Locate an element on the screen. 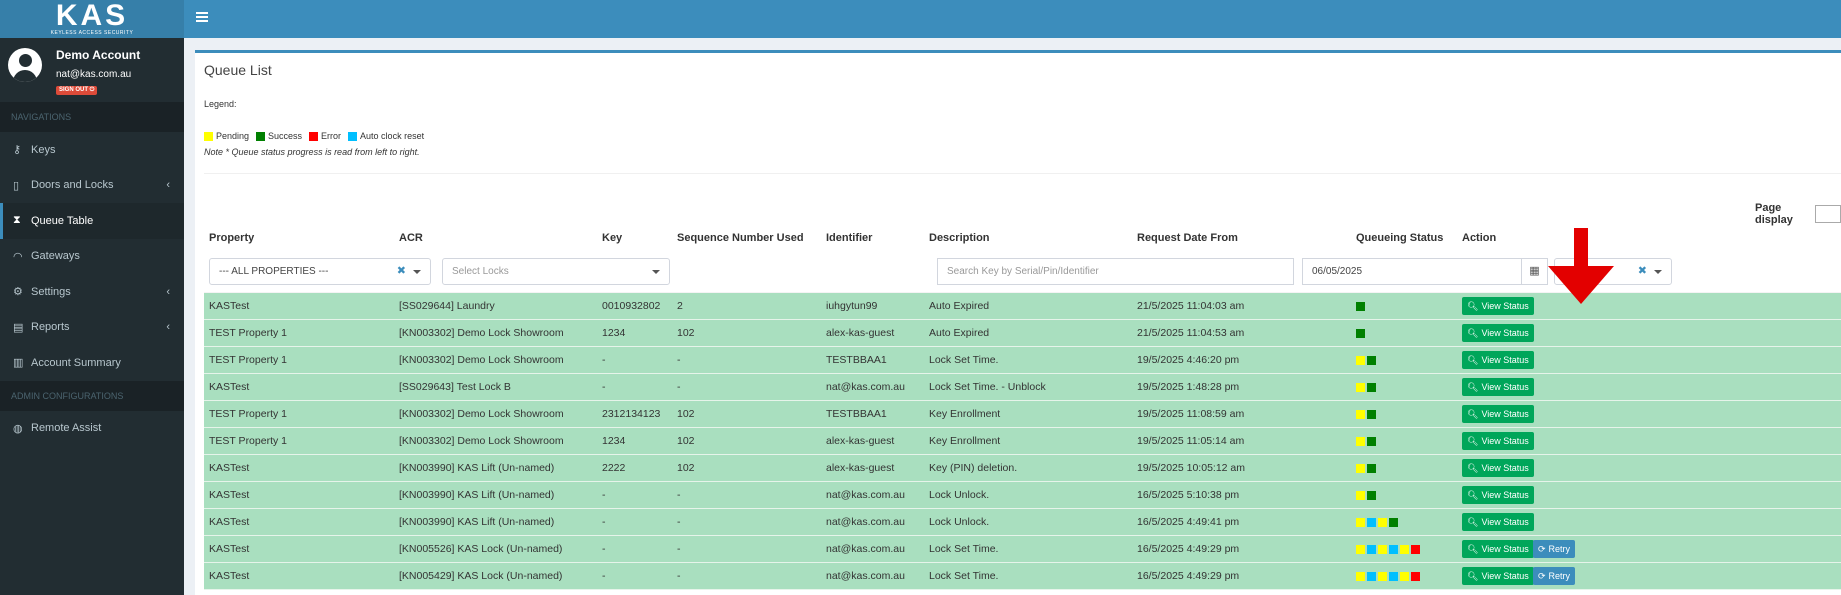 Image resolution: width=1841 pixels, height=595 pixels. cell-identifier: nat@kas.com.au is located at coordinates (865, 576).